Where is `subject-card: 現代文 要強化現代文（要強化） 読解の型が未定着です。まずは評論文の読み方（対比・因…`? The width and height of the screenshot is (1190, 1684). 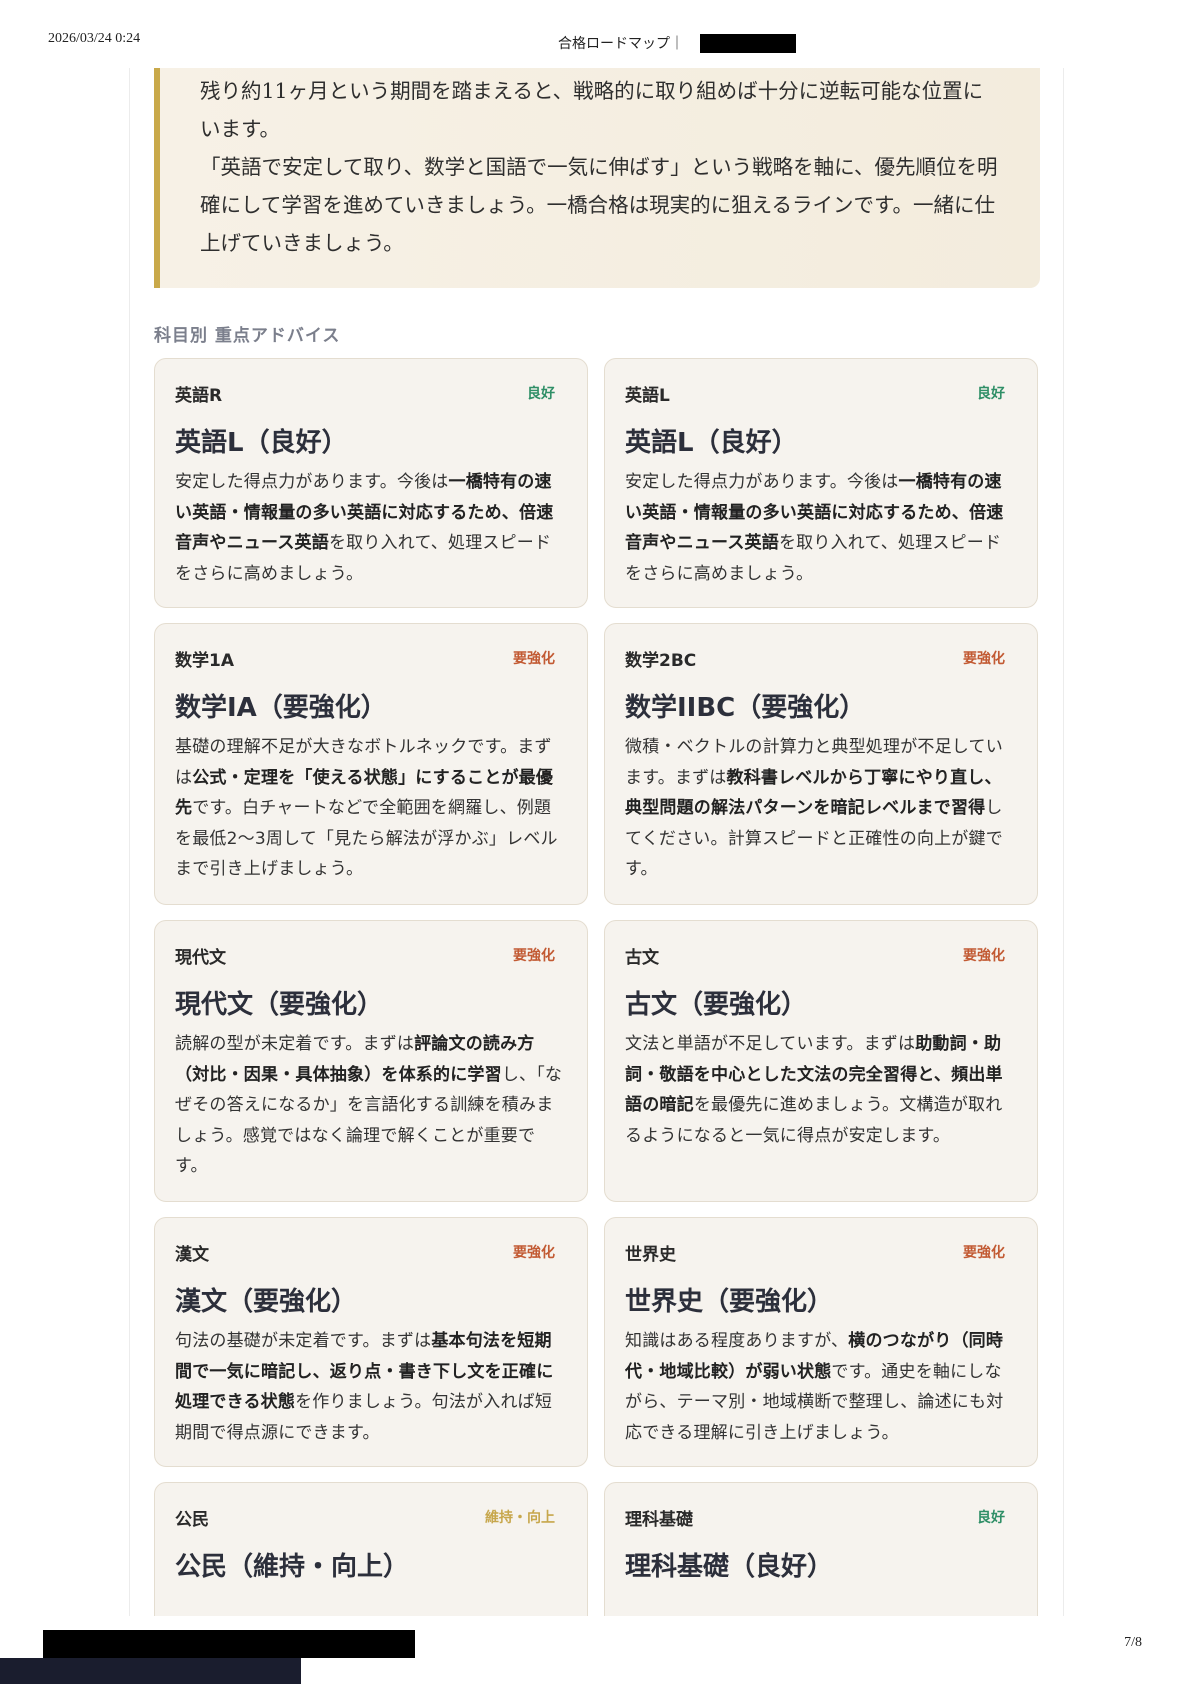 subject-card: 現代文 要強化現代文（要強化） 読解の型が未定着です。まずは評論文の読み方（対比・因… is located at coordinates (371, 1061).